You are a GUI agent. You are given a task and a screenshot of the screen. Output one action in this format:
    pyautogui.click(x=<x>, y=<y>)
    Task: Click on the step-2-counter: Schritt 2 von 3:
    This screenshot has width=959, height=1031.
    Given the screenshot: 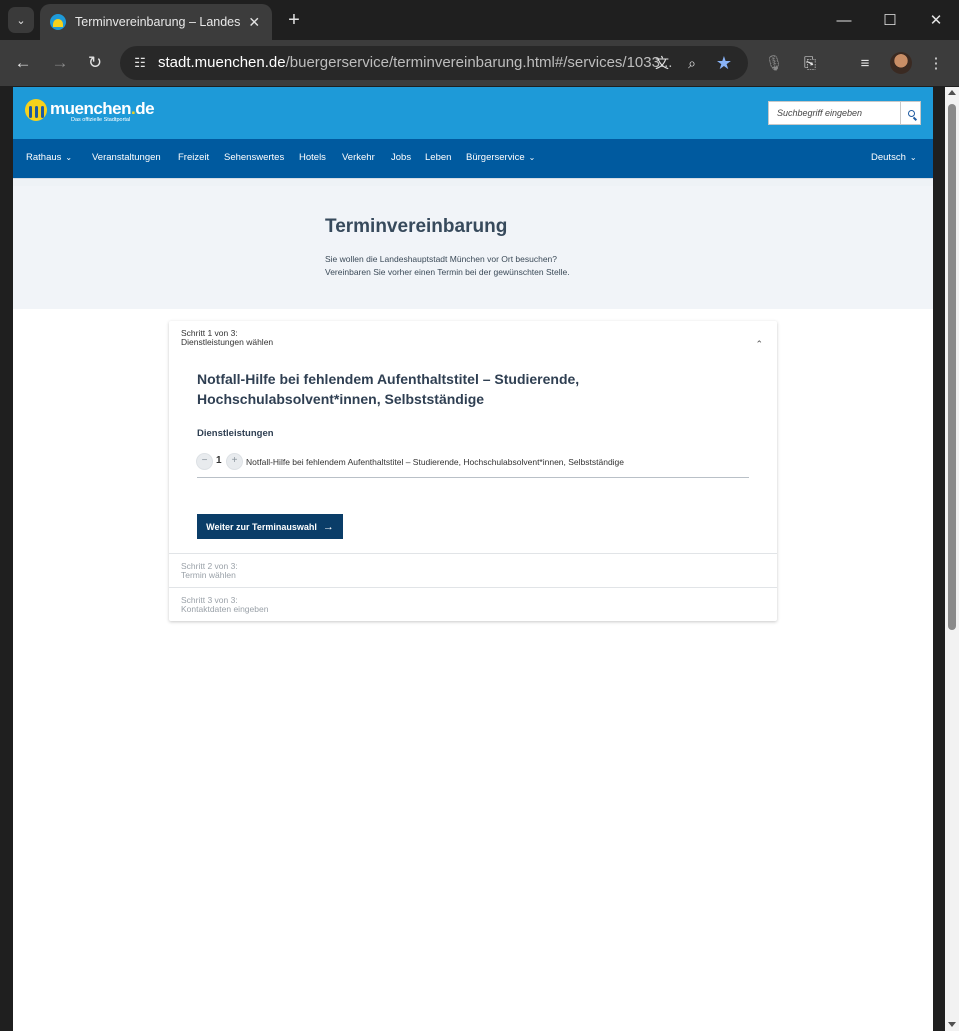 What is the action you would take?
    pyautogui.click(x=209, y=566)
    